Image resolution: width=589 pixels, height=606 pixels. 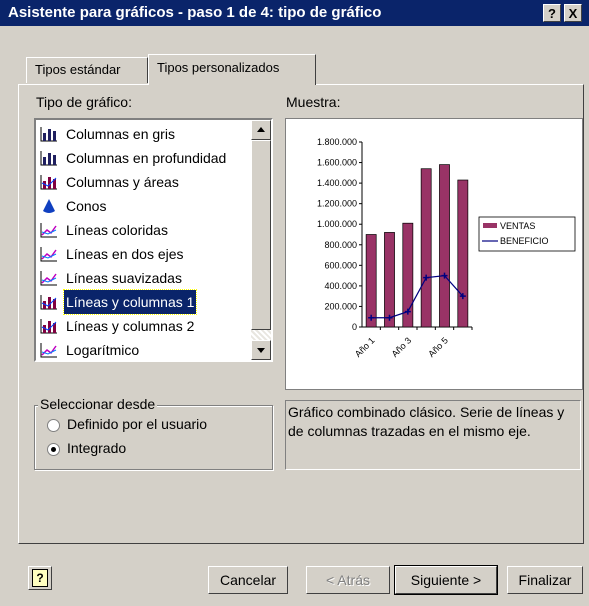 I want to click on legend-swatch-ventas, so click(x=490, y=225).